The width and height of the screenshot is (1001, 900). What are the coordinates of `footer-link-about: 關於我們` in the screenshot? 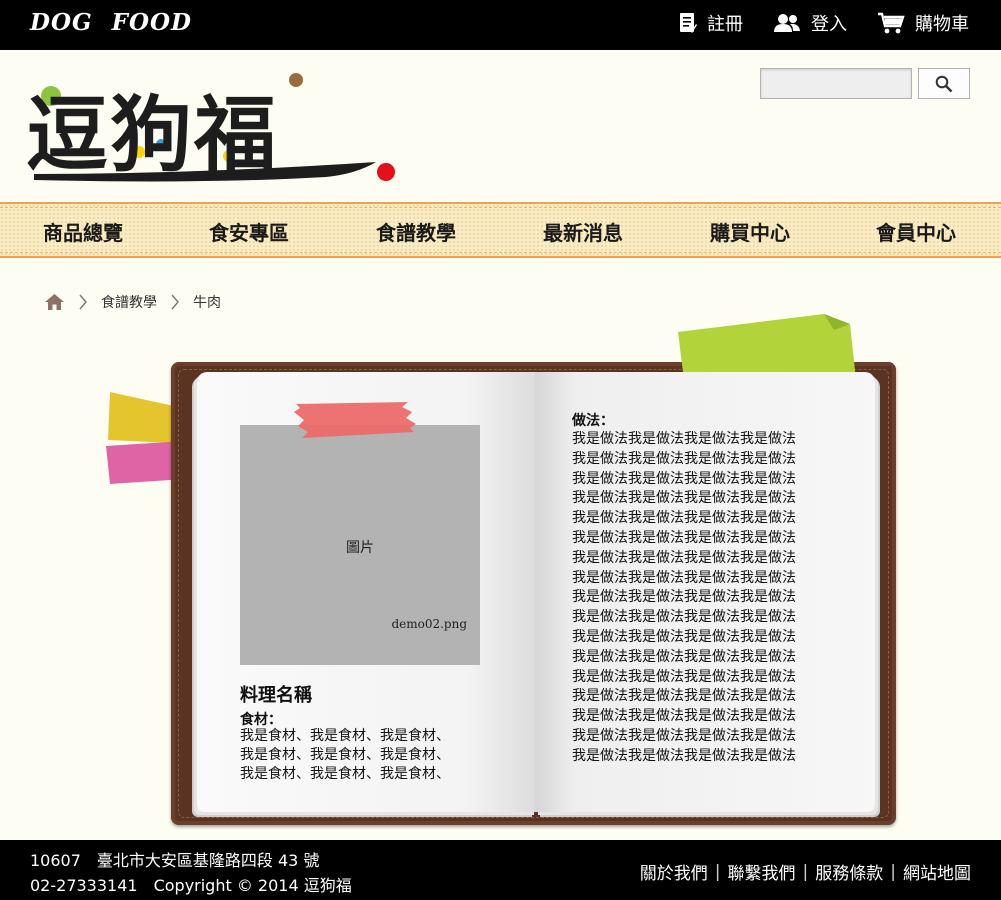 It's located at (674, 871).